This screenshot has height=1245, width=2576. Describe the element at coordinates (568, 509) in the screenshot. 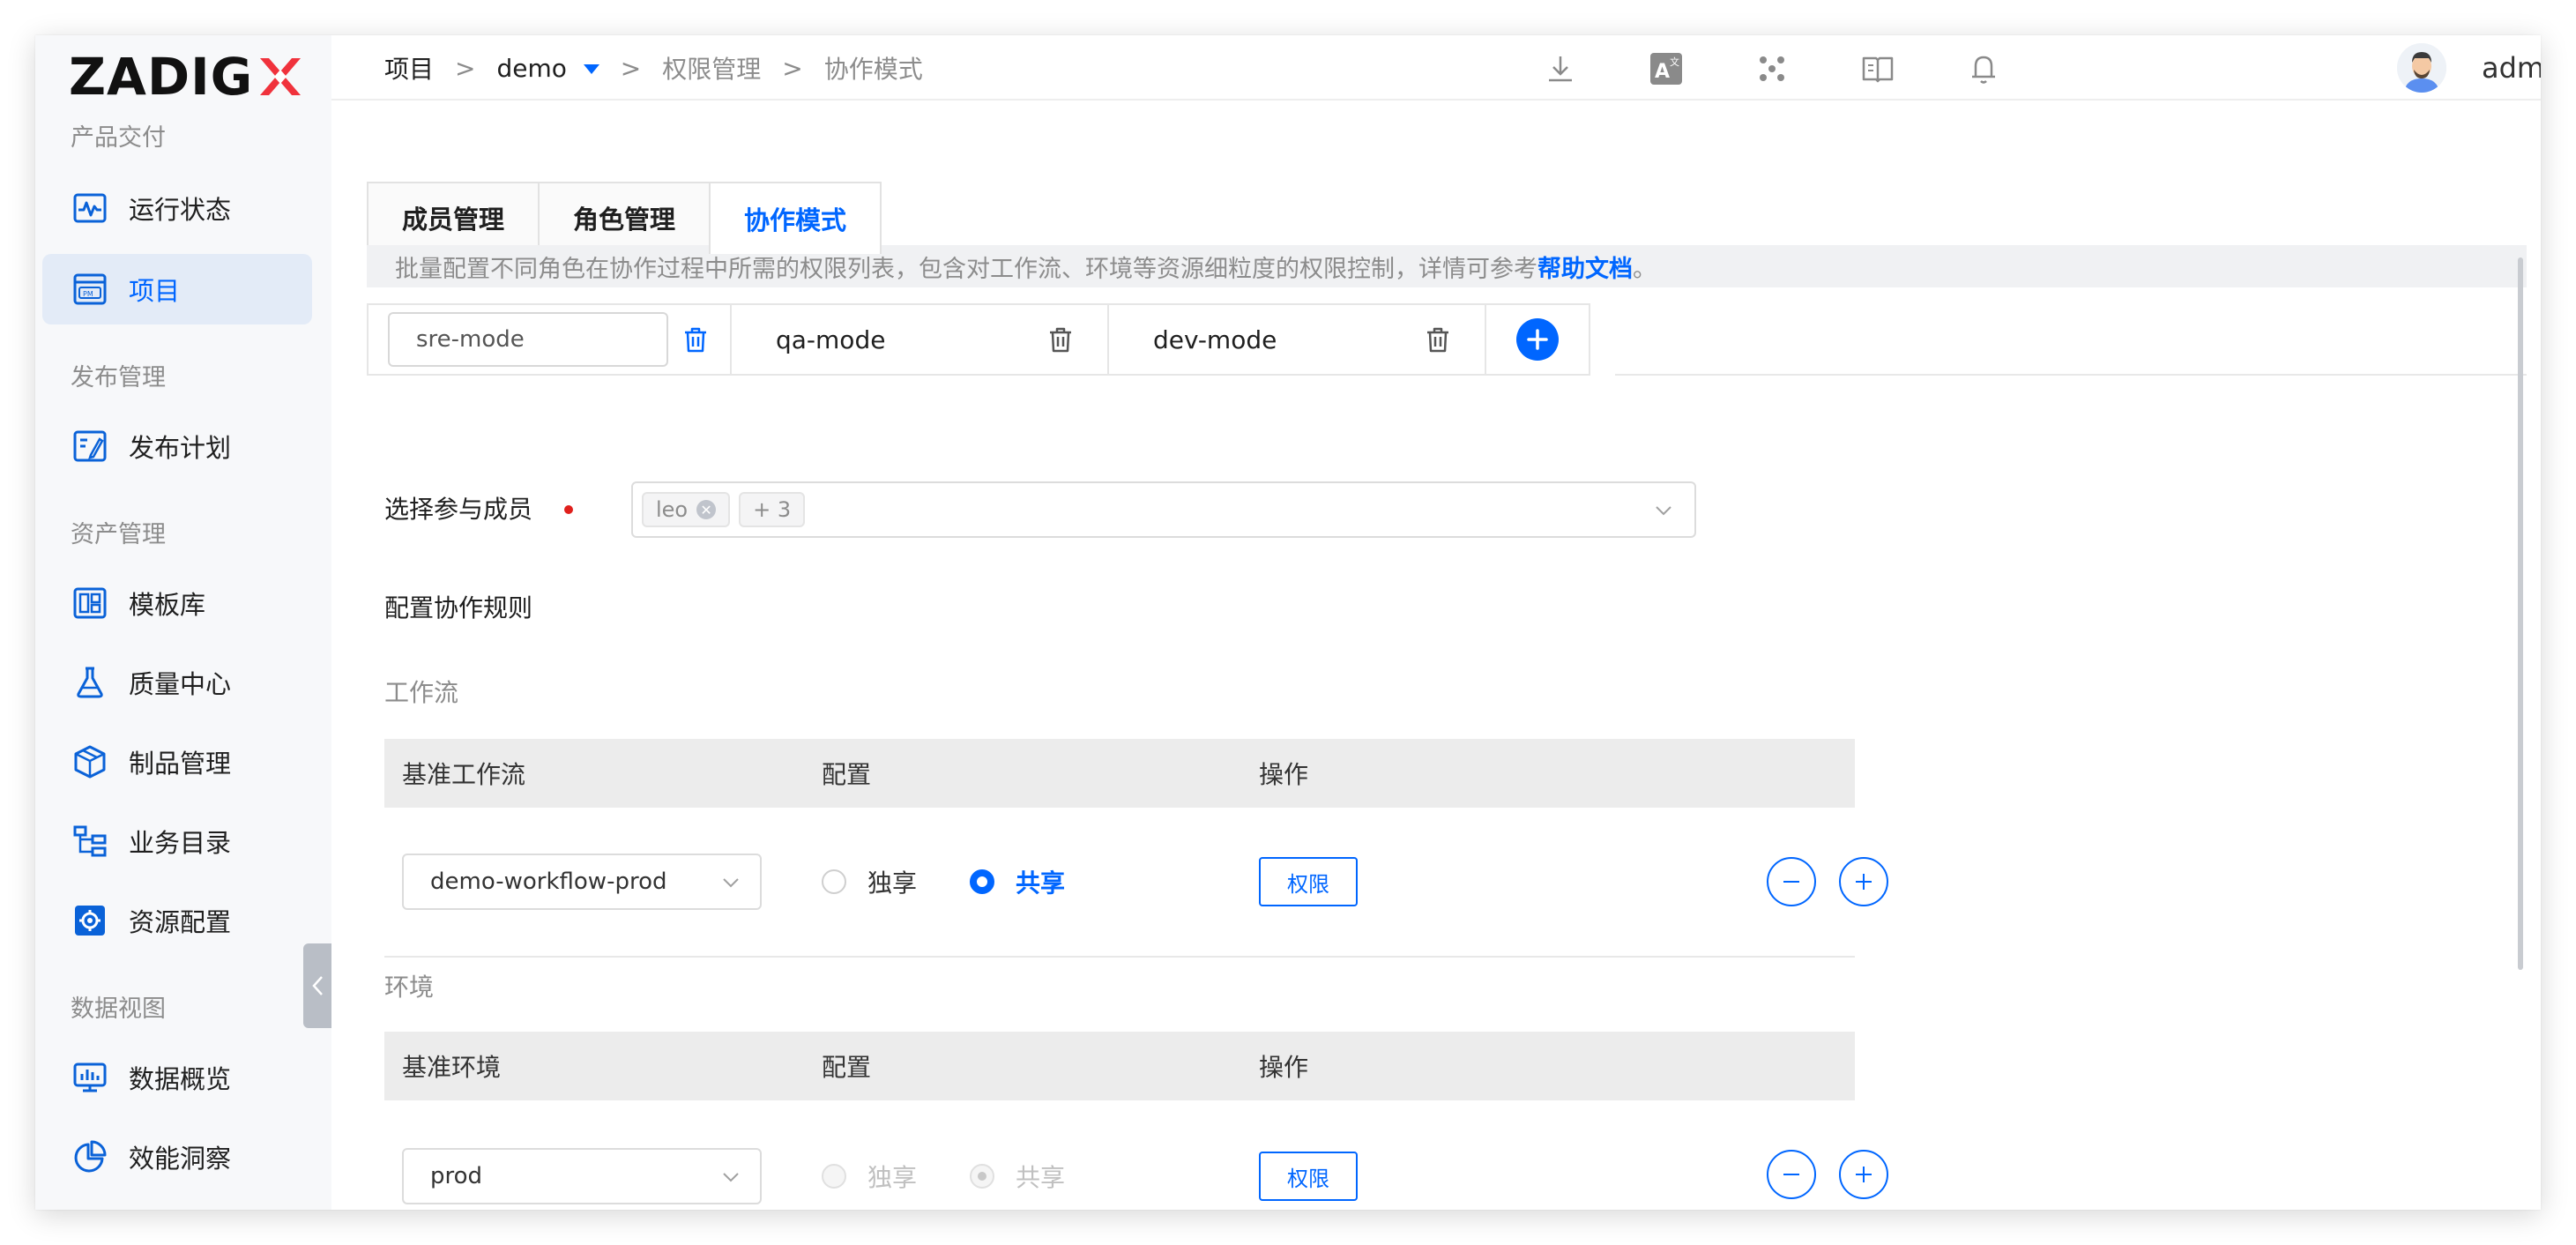

I see `required-indicator` at that location.